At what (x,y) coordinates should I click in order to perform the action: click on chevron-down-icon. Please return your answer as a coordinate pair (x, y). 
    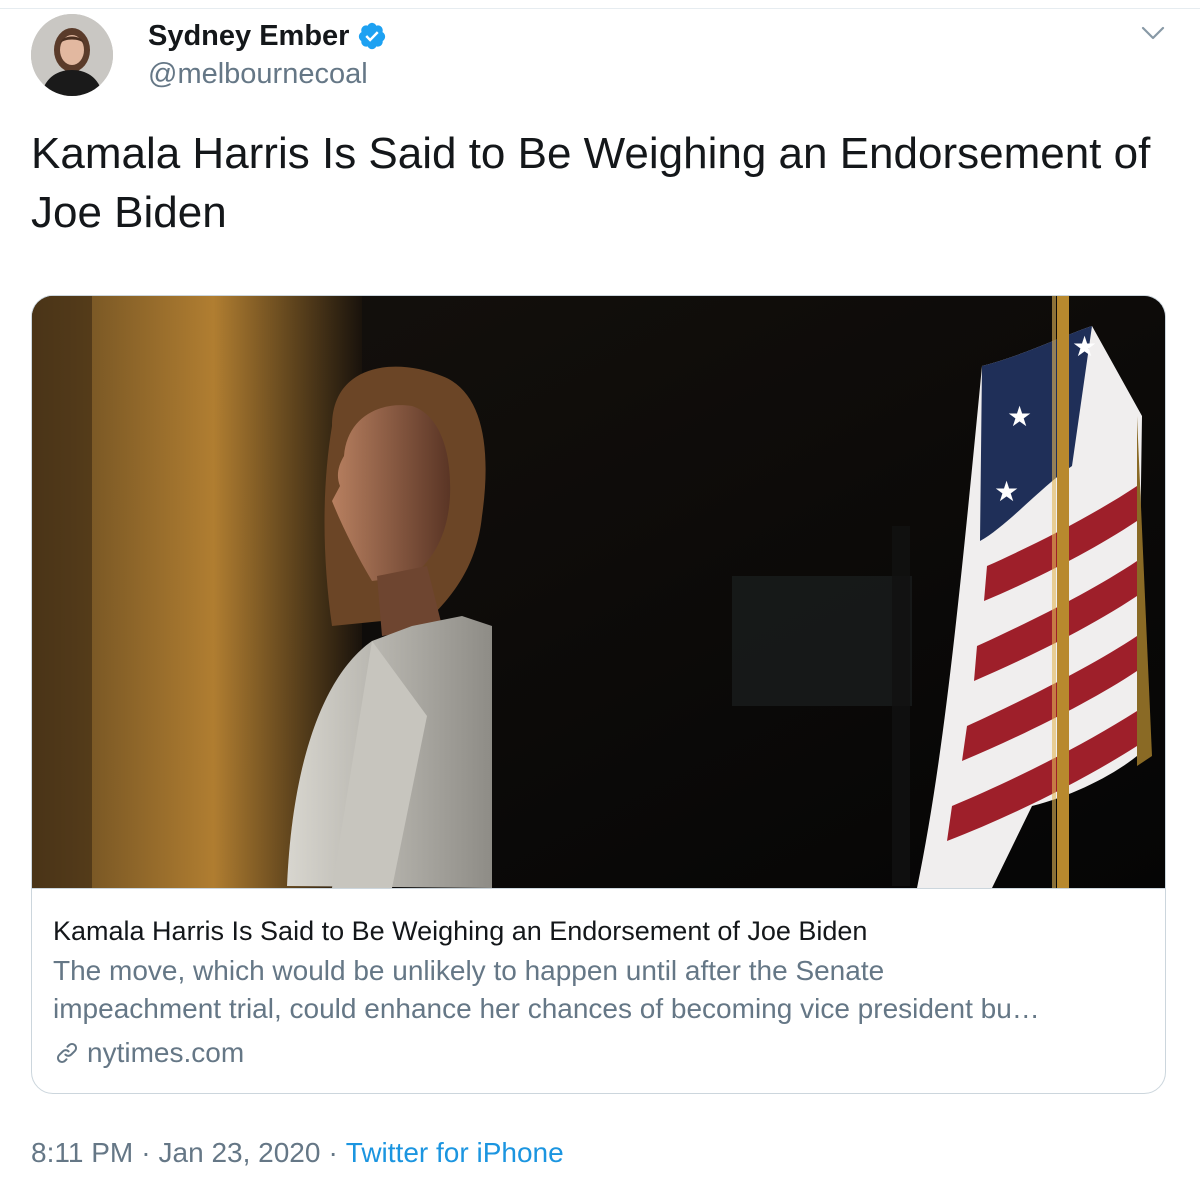
    Looking at the image, I should click on (1153, 33).